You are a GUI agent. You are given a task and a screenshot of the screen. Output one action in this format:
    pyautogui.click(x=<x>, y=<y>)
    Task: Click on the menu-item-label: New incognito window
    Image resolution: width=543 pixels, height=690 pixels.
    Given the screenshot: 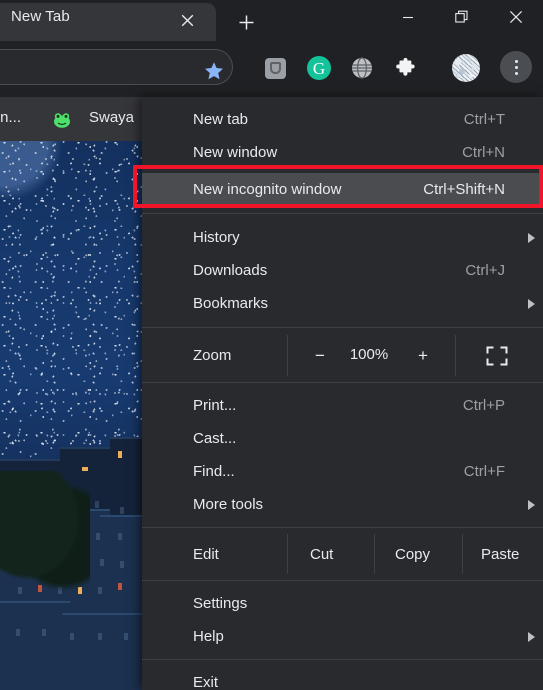 What is the action you would take?
    pyautogui.click(x=267, y=189)
    